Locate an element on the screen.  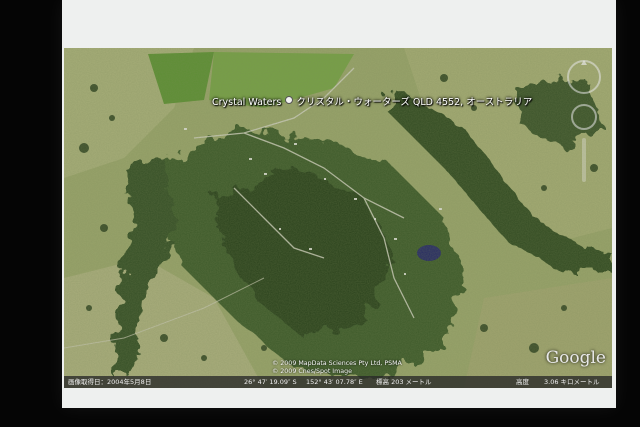
place-name: Crystal Waters is located at coordinates (247, 102).